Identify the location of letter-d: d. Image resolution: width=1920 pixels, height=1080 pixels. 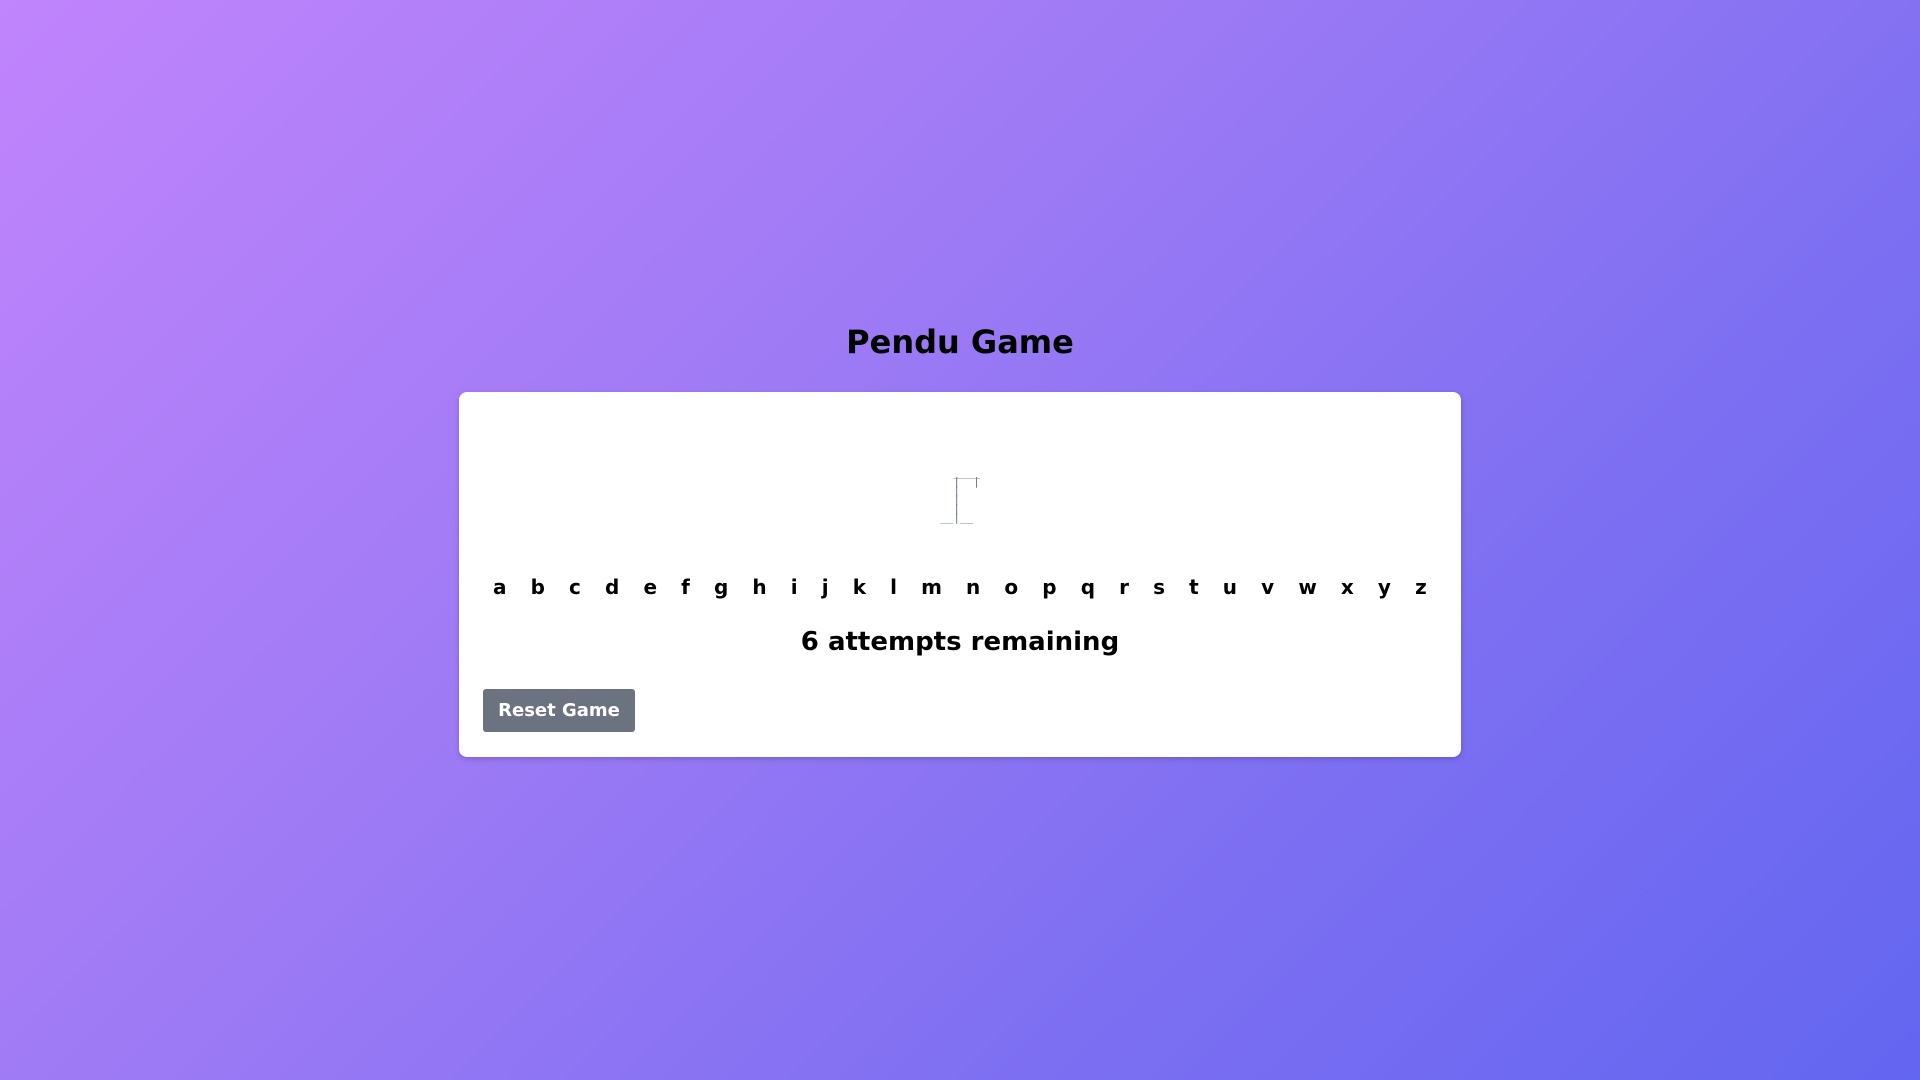
(612, 587).